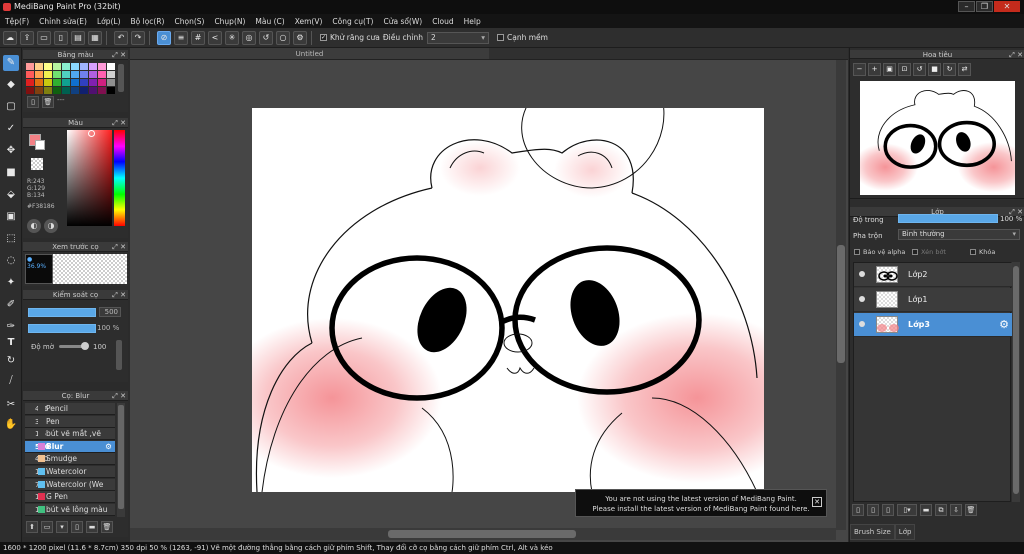  I want to click on brush-control-scrollbar, so click(119, 355).